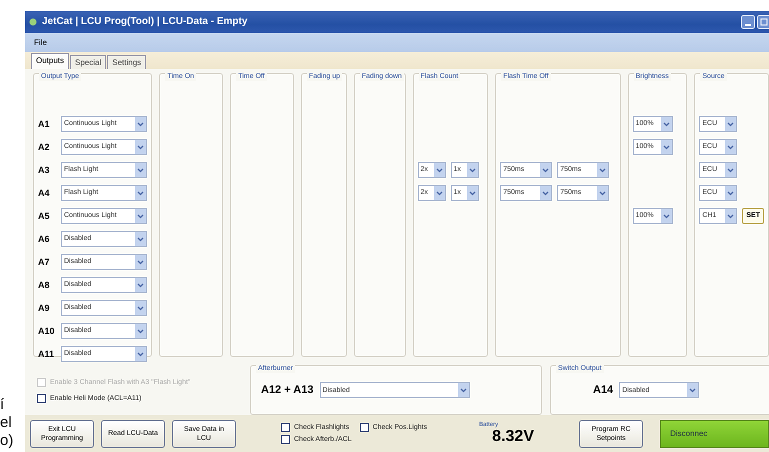  What do you see at coordinates (6, 423) in the screenshot?
I see `partial-text: el` at bounding box center [6, 423].